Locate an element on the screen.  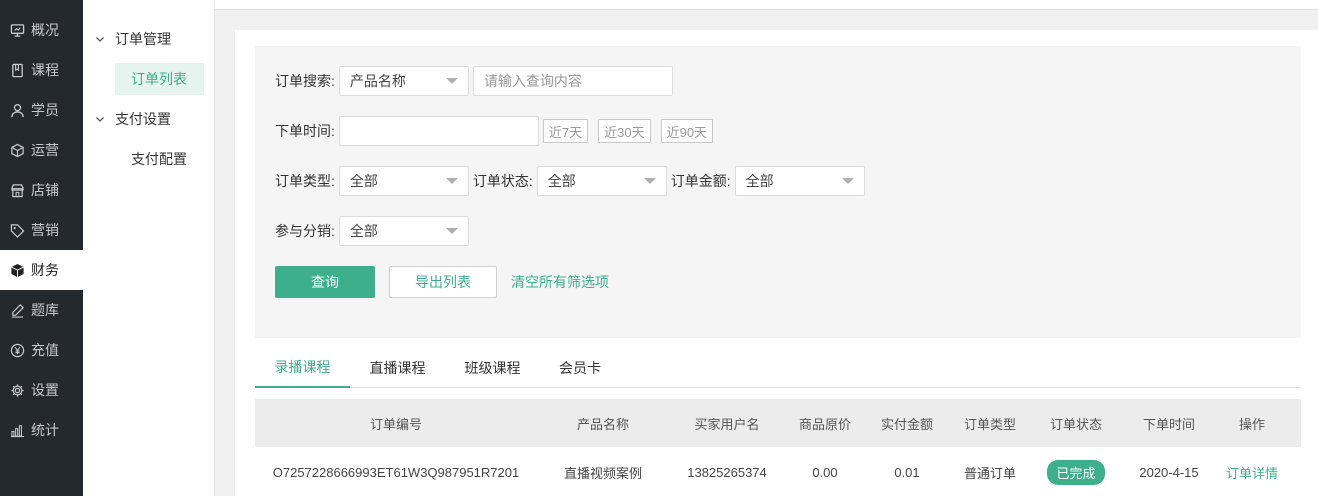
order-type-label: 订单类型: is located at coordinates (305, 181).